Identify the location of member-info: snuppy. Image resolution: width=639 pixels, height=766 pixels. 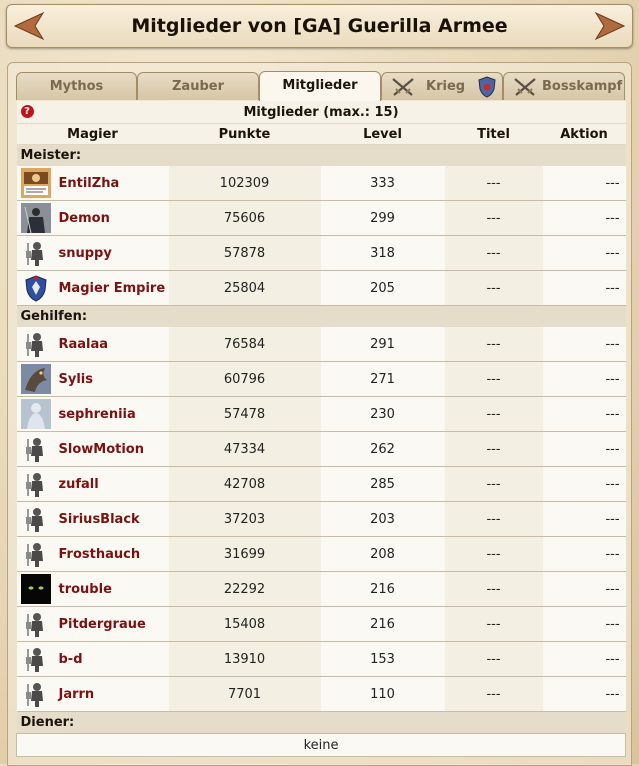
(93, 253).